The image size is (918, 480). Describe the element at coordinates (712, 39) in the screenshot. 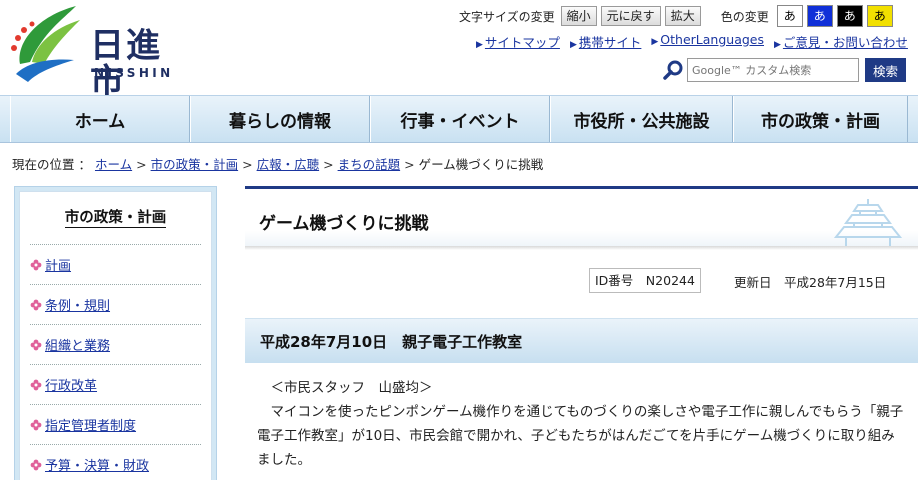

I see `other-languages-link-label: OtherLanguages` at that location.